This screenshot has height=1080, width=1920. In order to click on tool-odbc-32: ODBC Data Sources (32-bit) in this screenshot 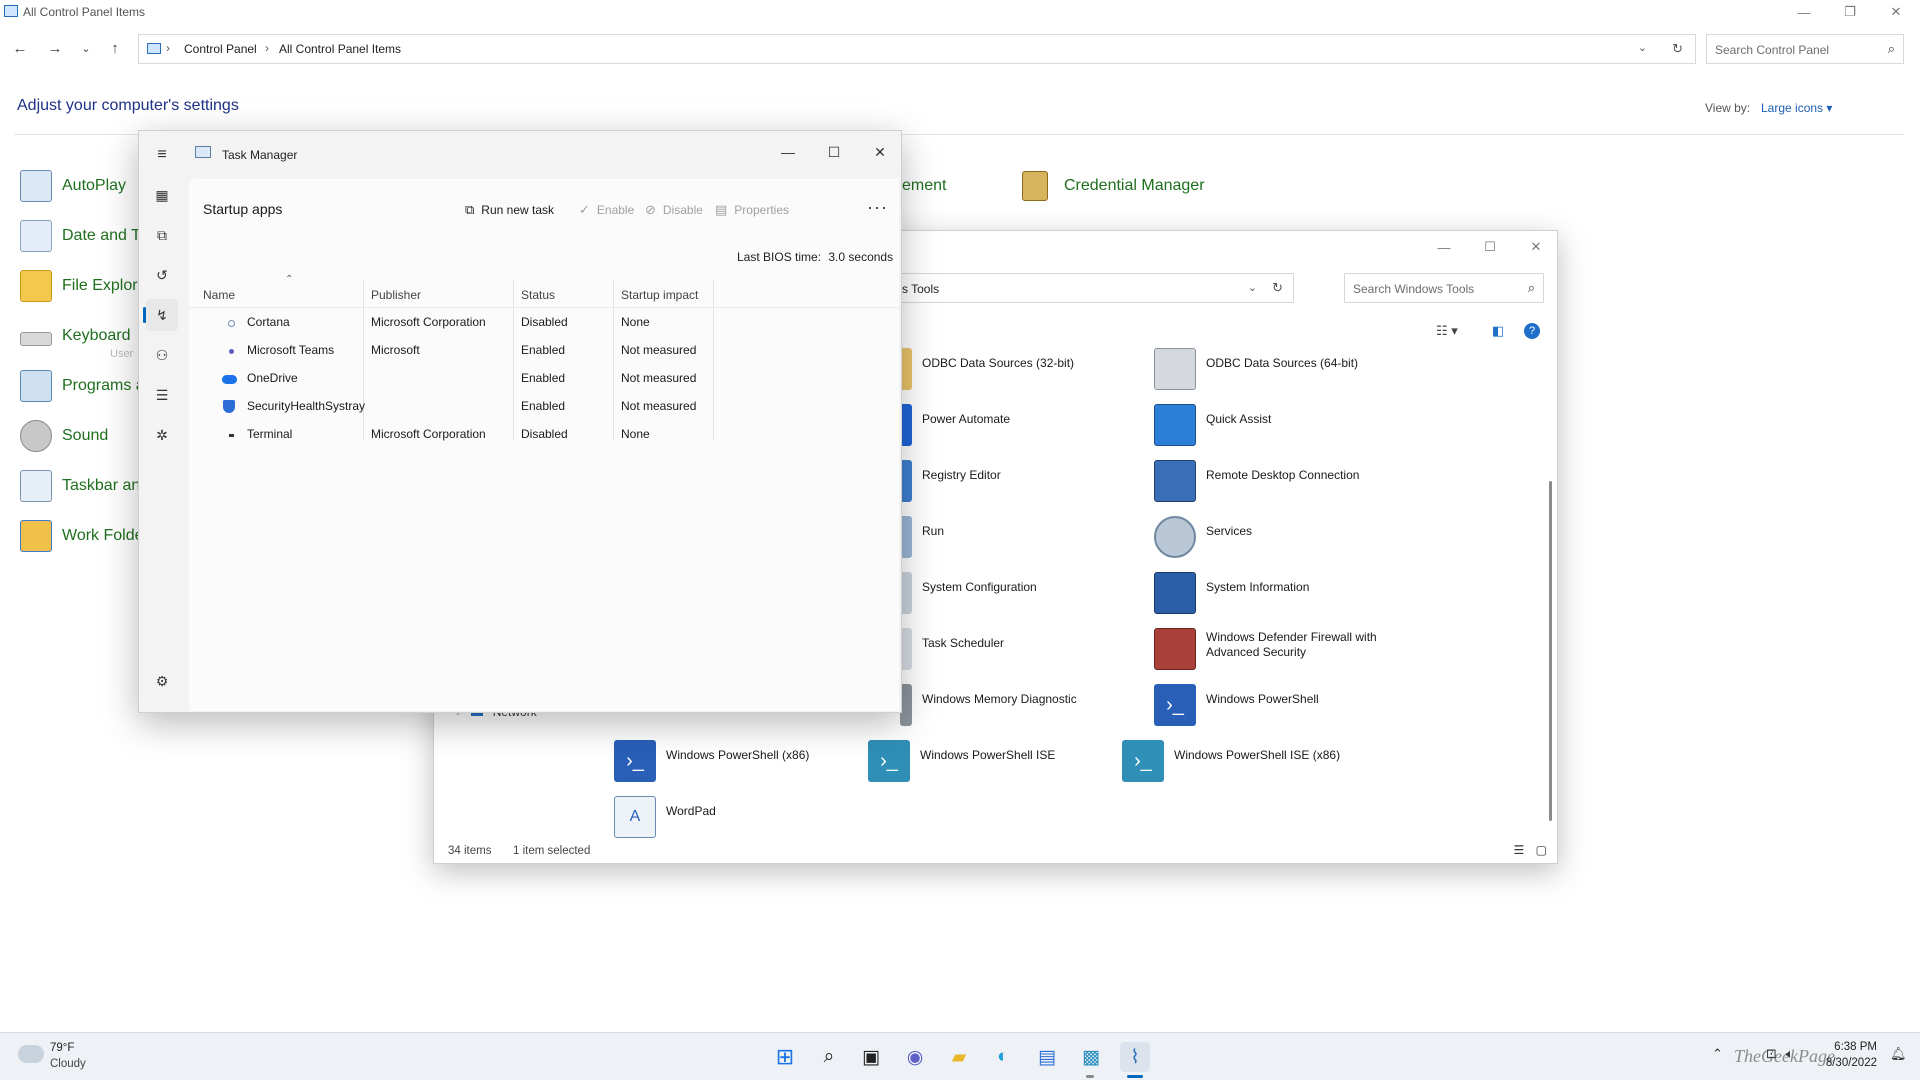, I will do `click(1020, 369)`.